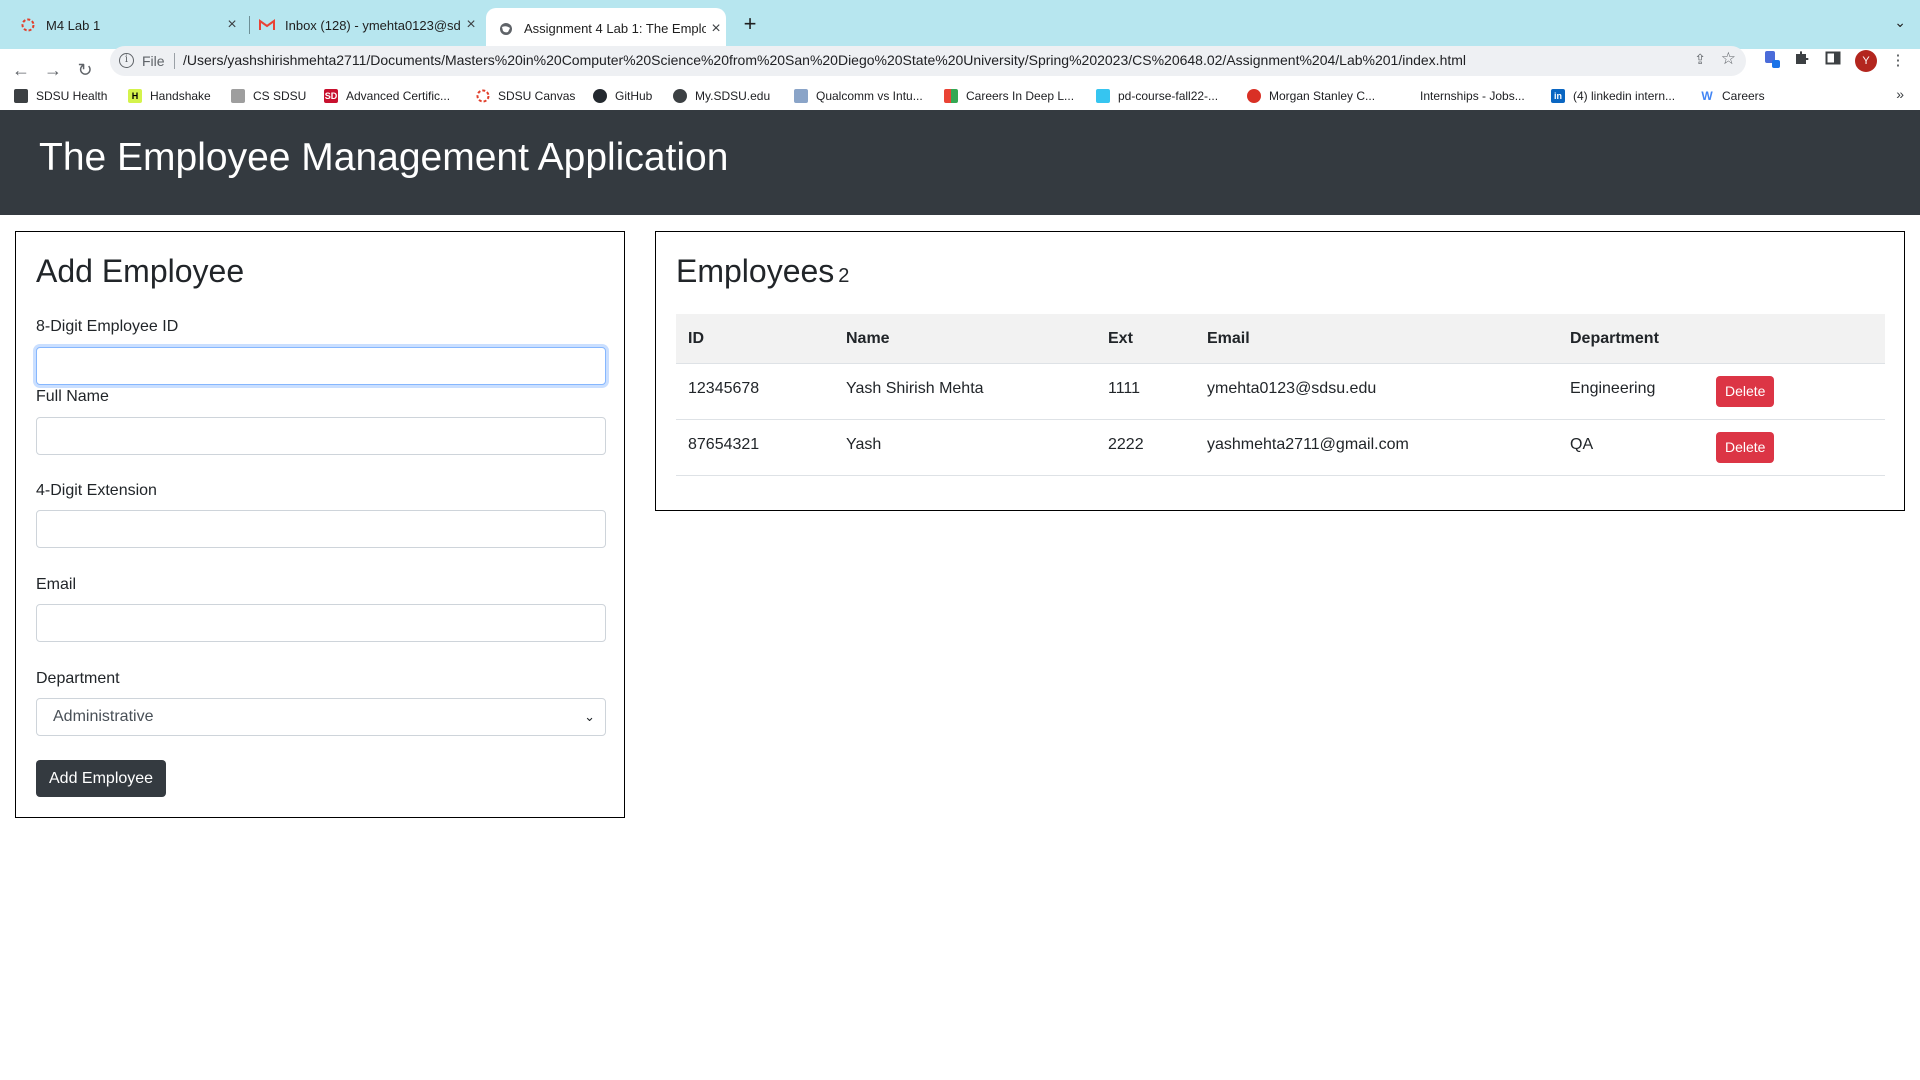  What do you see at coordinates (21, 70) in the screenshot?
I see `back-arrow-icon: ←` at bounding box center [21, 70].